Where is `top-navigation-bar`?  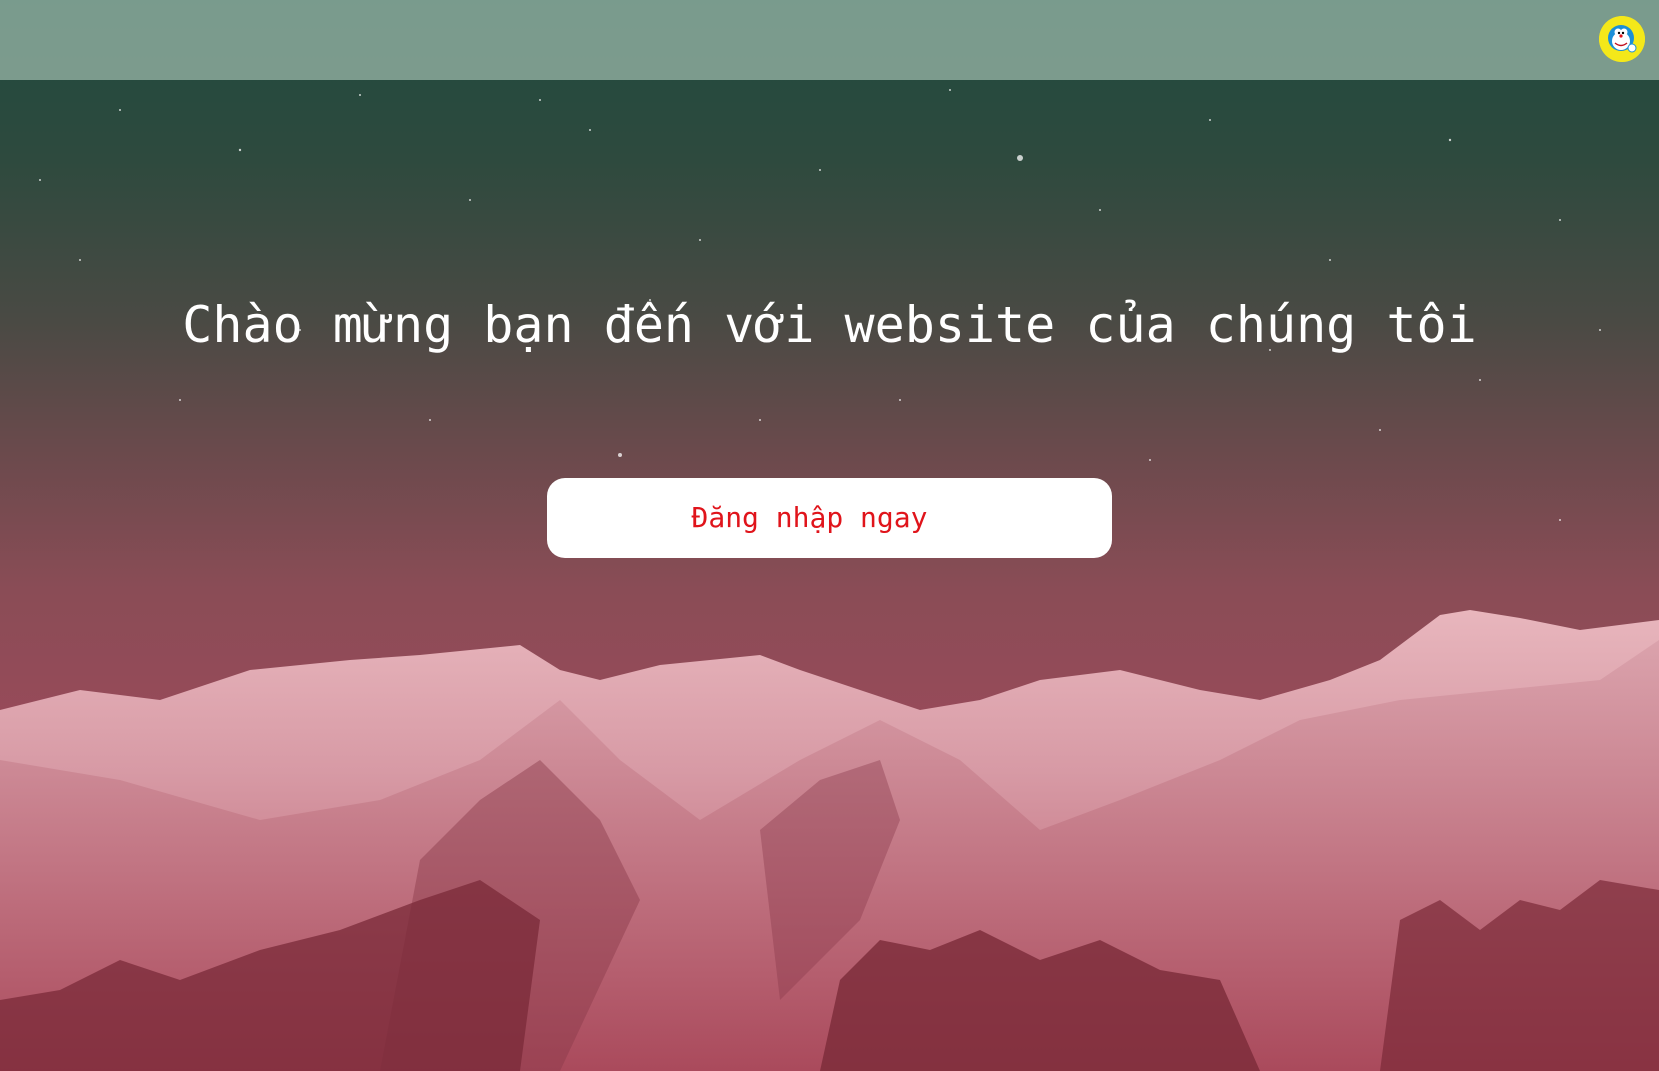 top-navigation-bar is located at coordinates (829, 40).